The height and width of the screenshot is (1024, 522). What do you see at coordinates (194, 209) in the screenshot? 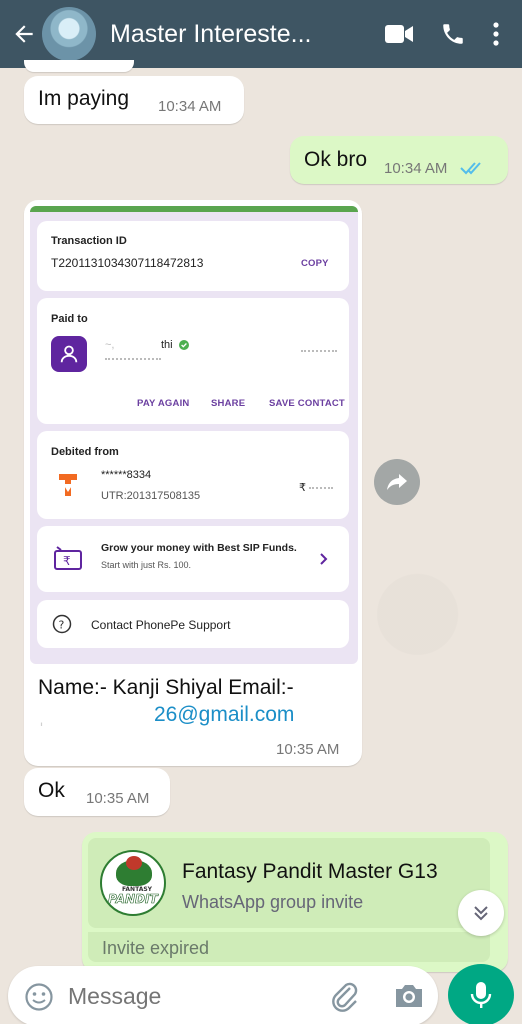
I see `status-bar` at bounding box center [194, 209].